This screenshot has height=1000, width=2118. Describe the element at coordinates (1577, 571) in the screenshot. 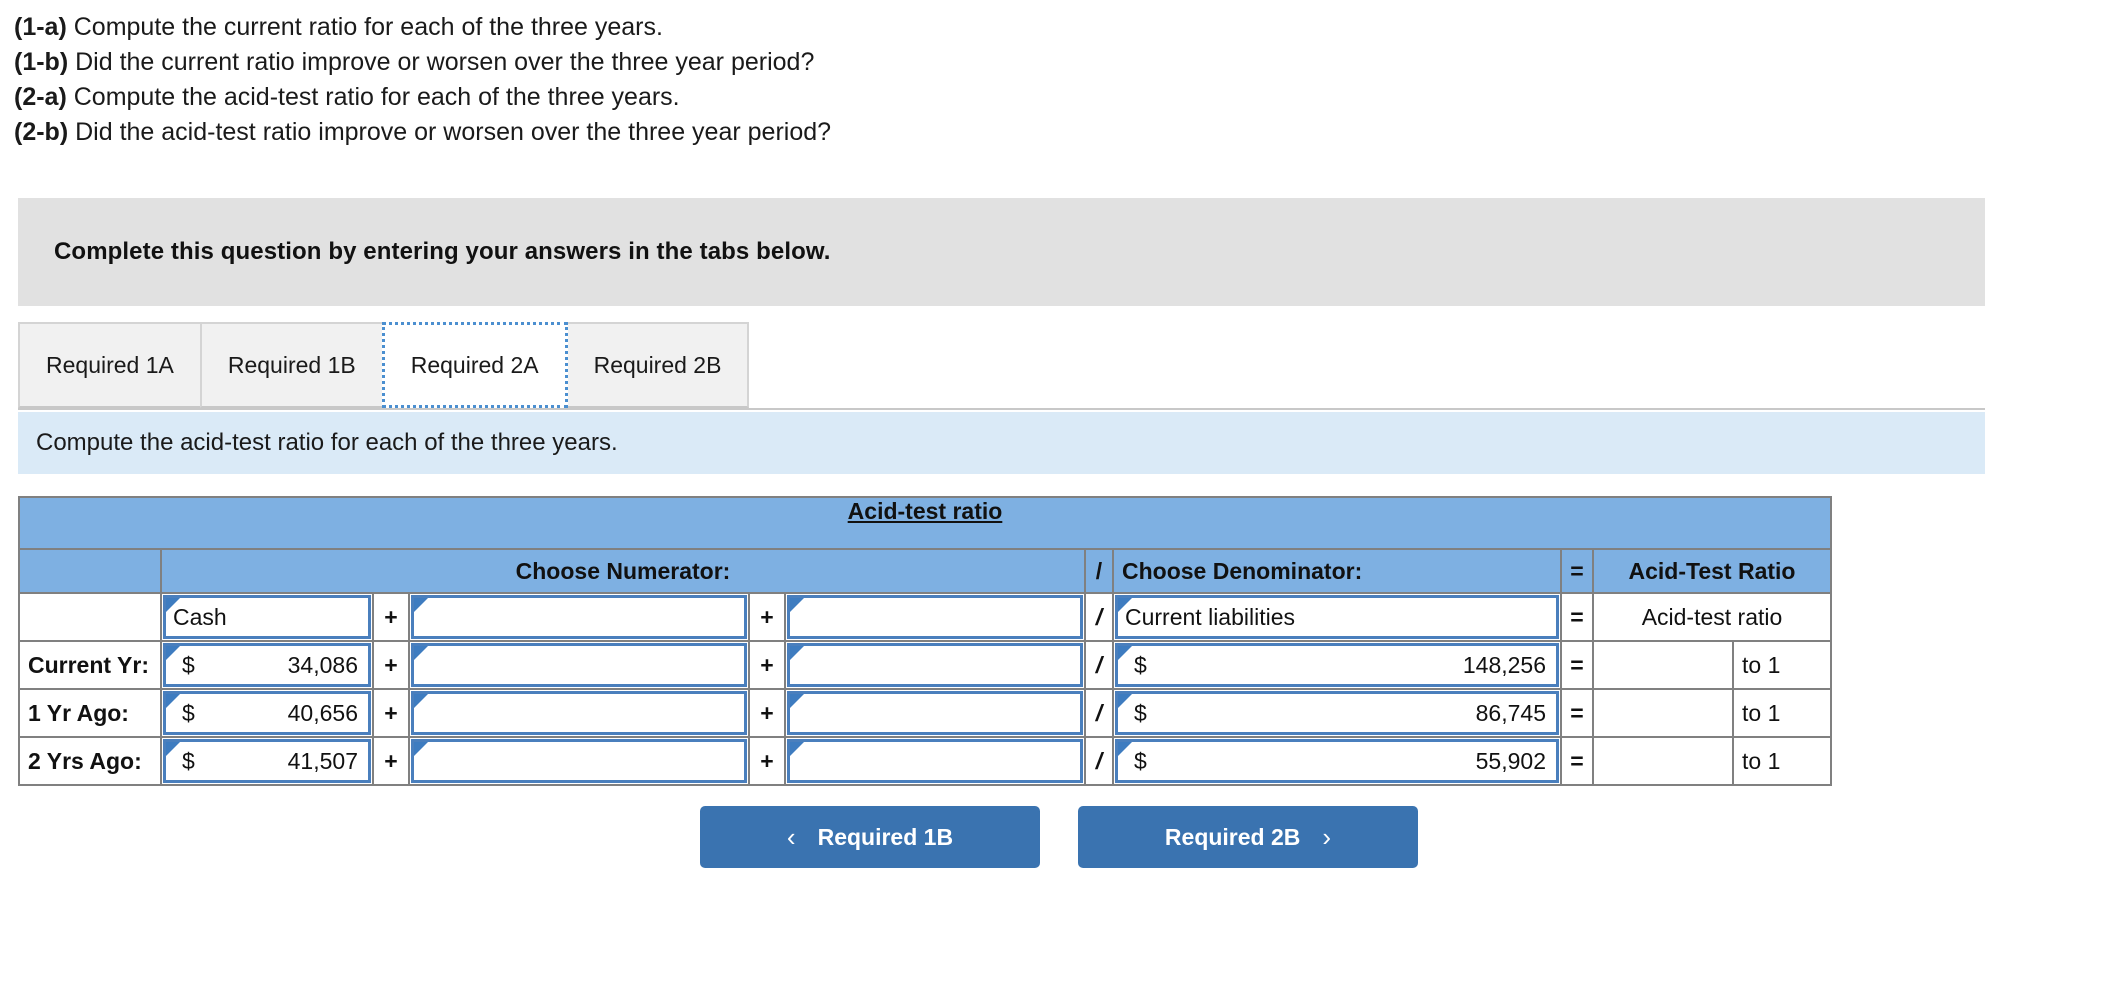

I see `header-equals-symbol: =` at that location.